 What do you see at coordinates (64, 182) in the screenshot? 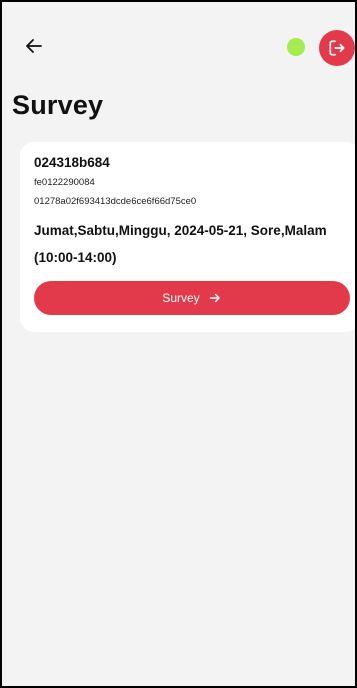
I see `survey-code: fe0122290084` at bounding box center [64, 182].